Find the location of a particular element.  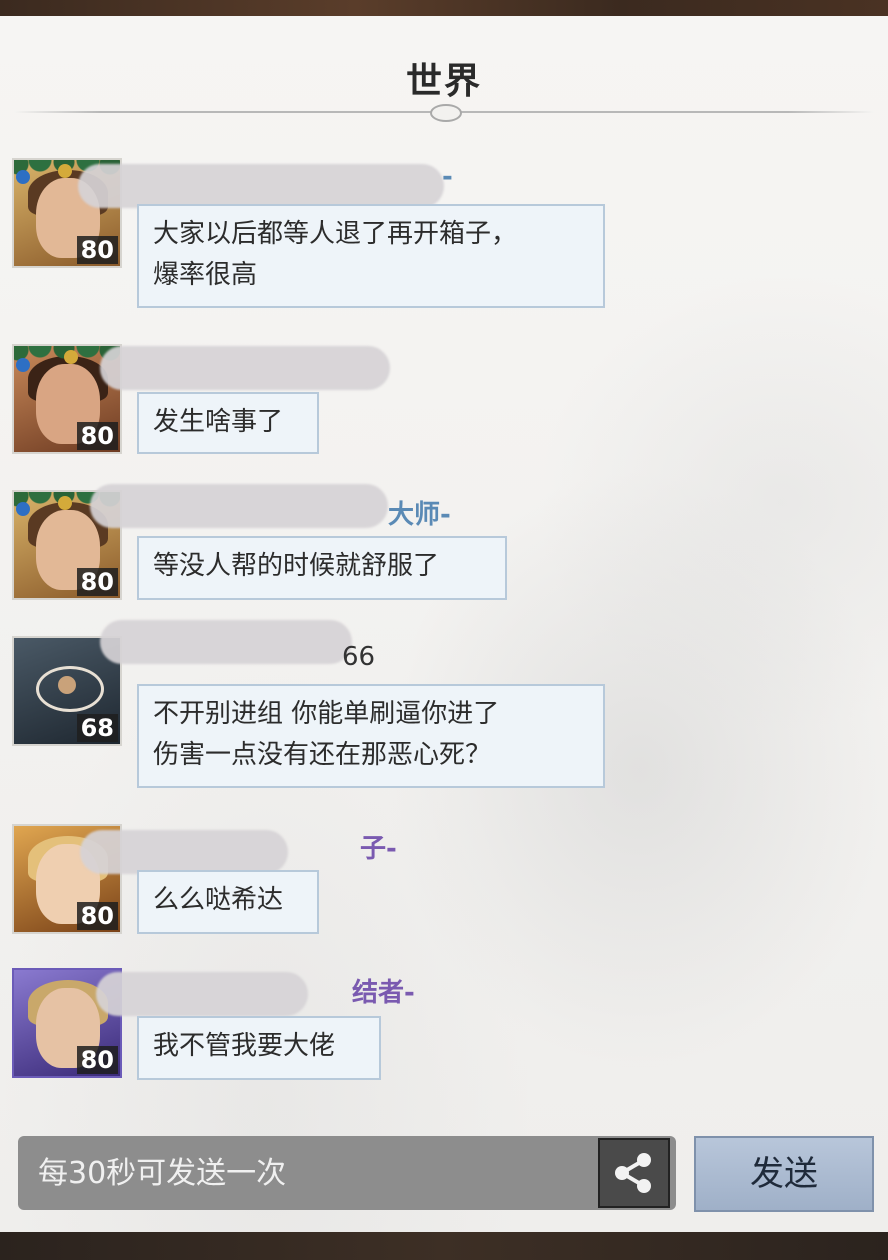

username-suffix: - is located at coordinates (447, 177).